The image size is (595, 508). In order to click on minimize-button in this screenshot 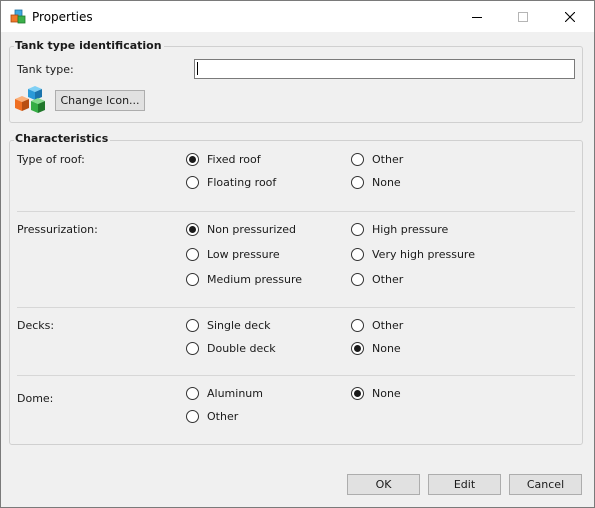, I will do `click(477, 16)`.